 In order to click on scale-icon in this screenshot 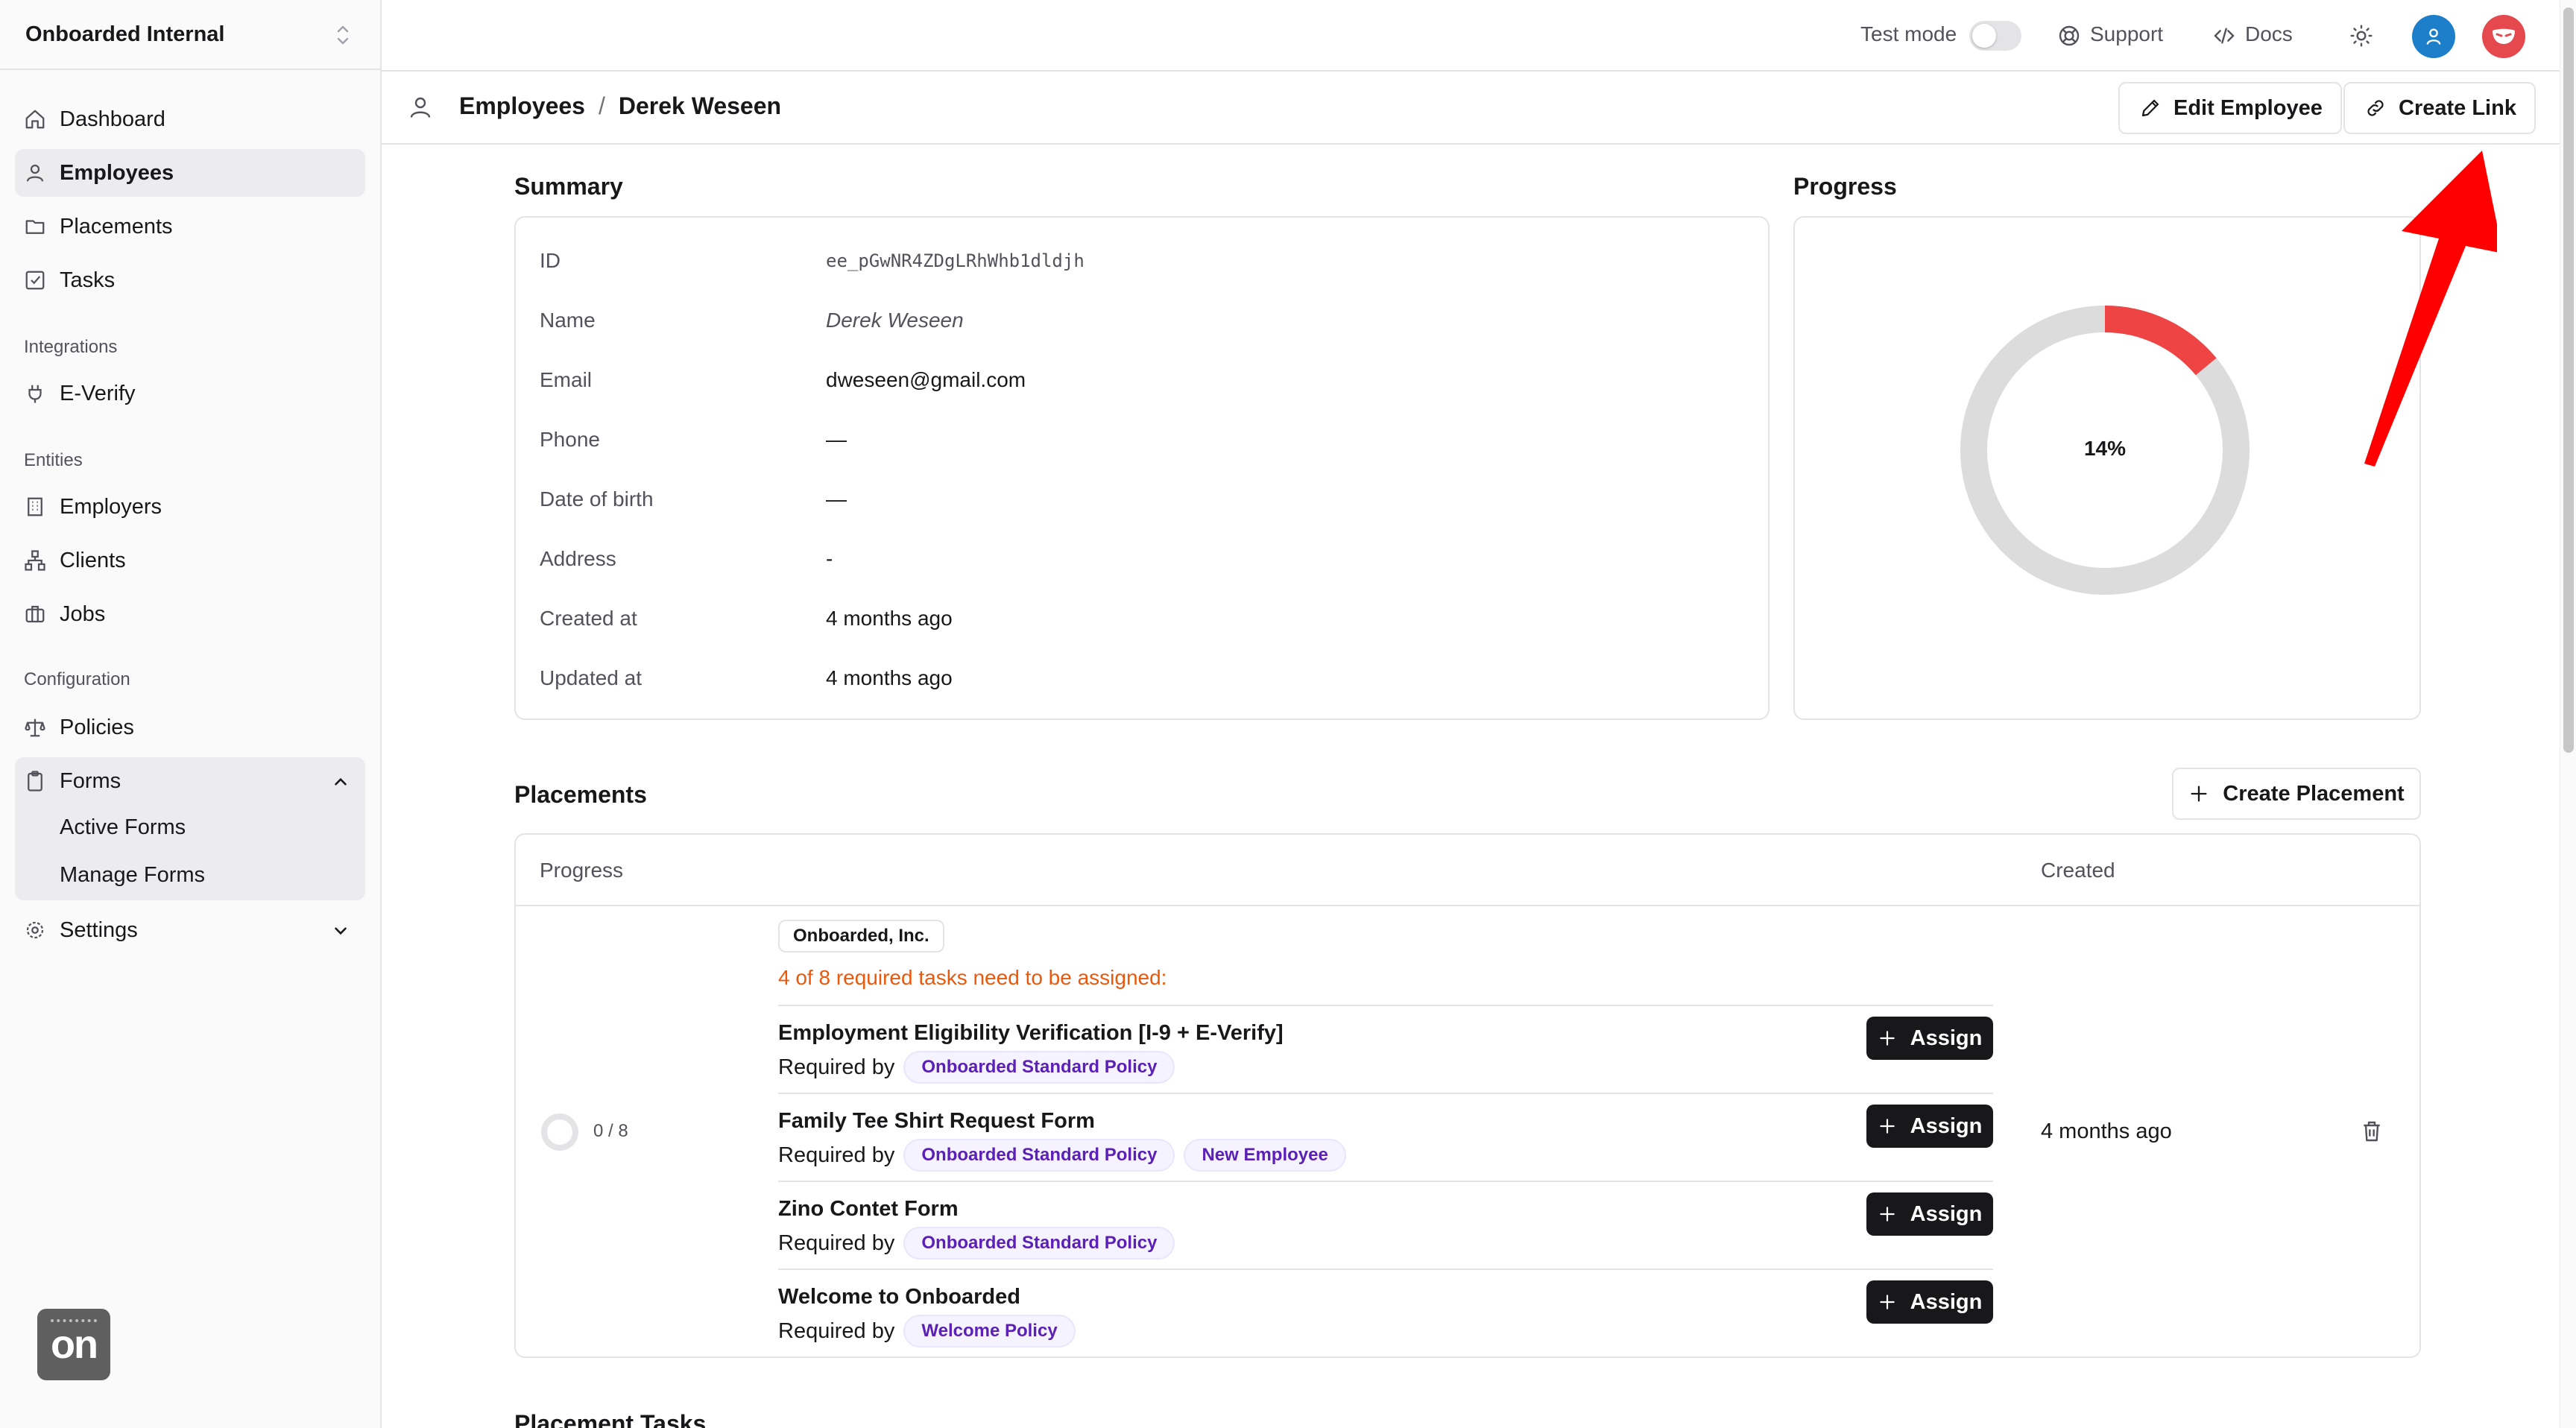, I will do `click(35, 727)`.